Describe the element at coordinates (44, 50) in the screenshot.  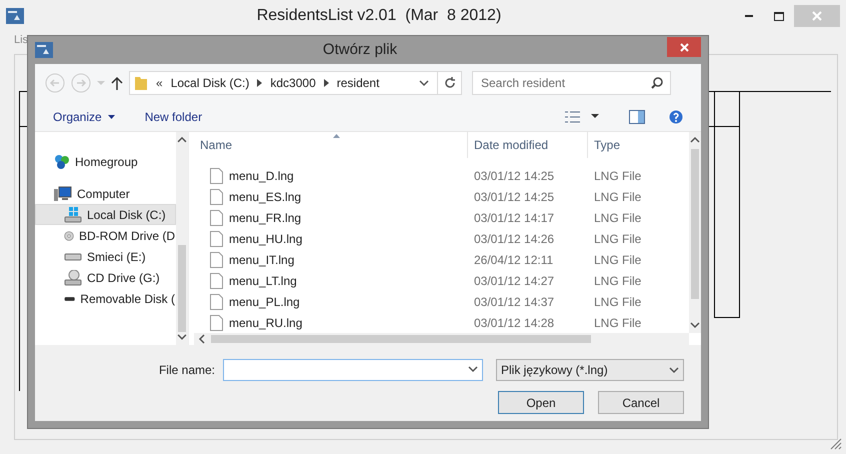
I see `dialog-icon` at that location.